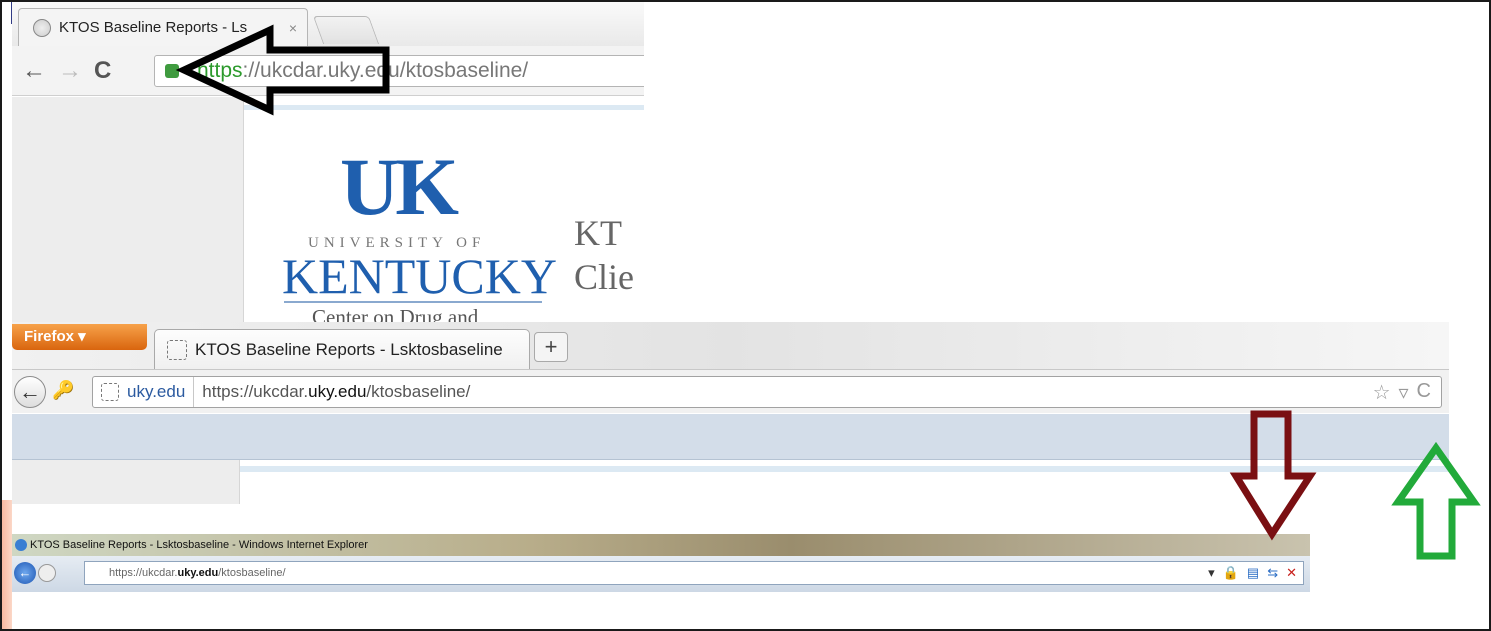 The width and height of the screenshot is (1491, 631). I want to click on url-bar-actions: ☆ ▿ C, so click(1402, 392).